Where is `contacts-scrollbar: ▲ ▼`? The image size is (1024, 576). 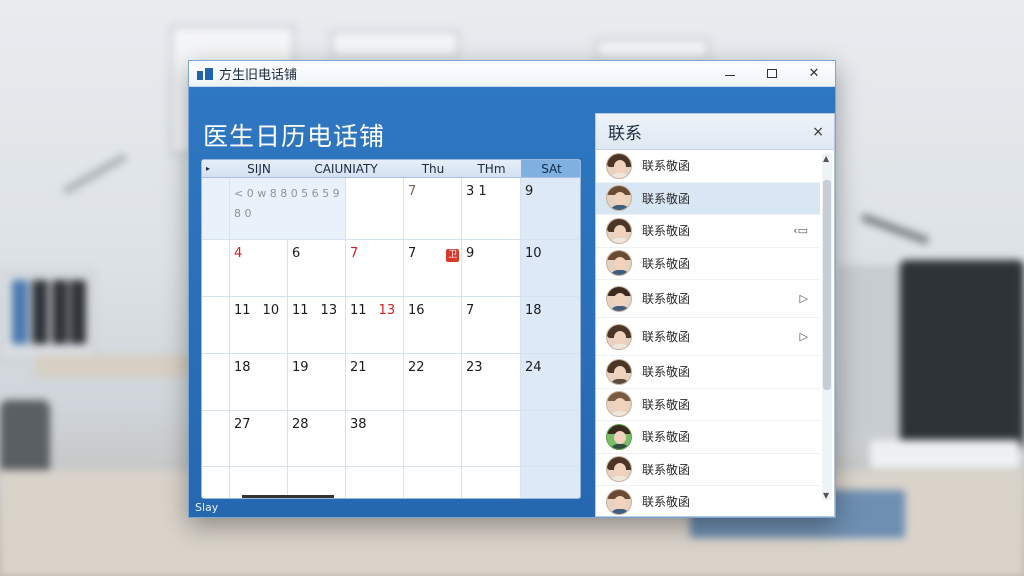 contacts-scrollbar: ▲ ▼ is located at coordinates (827, 327).